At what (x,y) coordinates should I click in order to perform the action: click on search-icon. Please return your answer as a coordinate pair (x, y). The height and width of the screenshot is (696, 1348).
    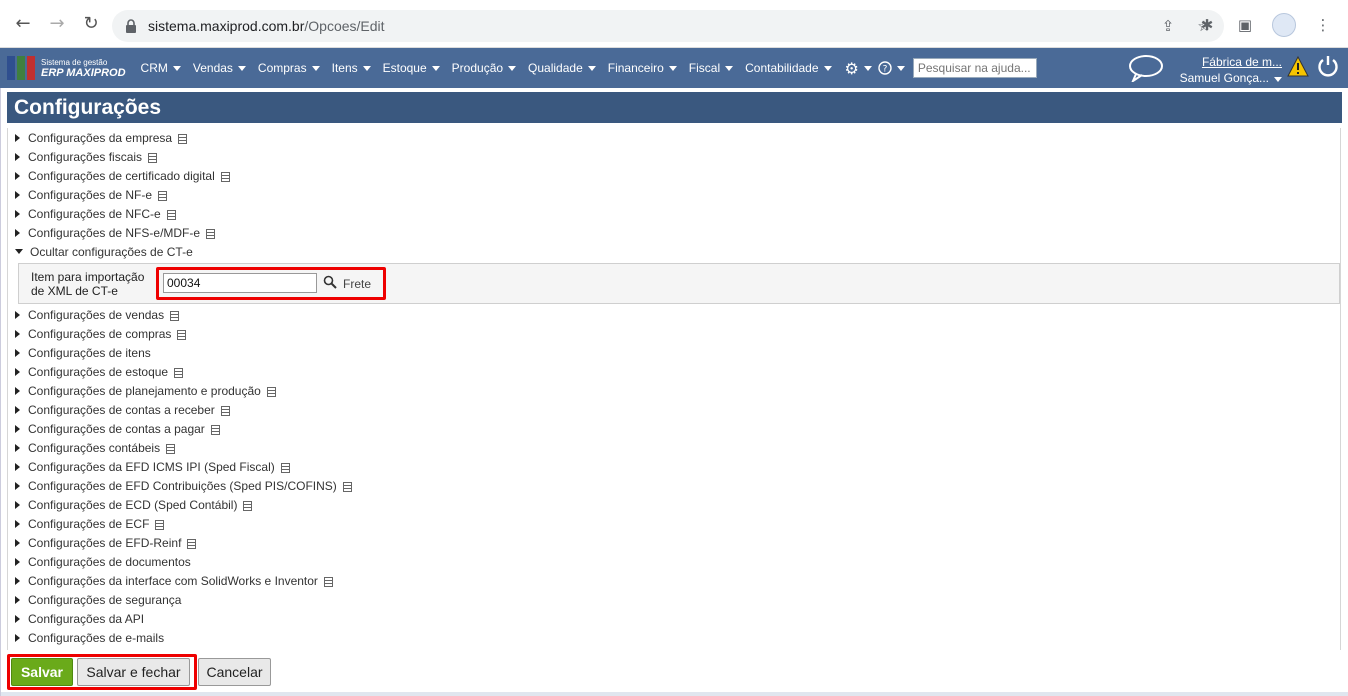
    Looking at the image, I should click on (330, 282).